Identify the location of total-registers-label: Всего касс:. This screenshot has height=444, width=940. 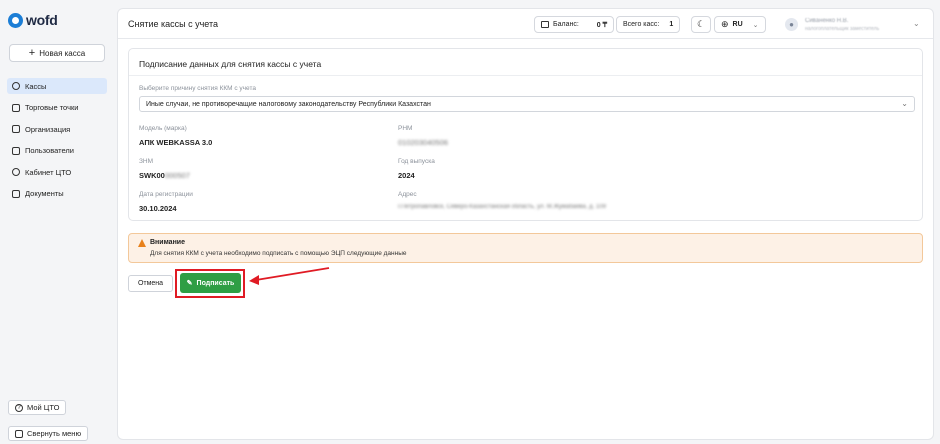
(641, 24).